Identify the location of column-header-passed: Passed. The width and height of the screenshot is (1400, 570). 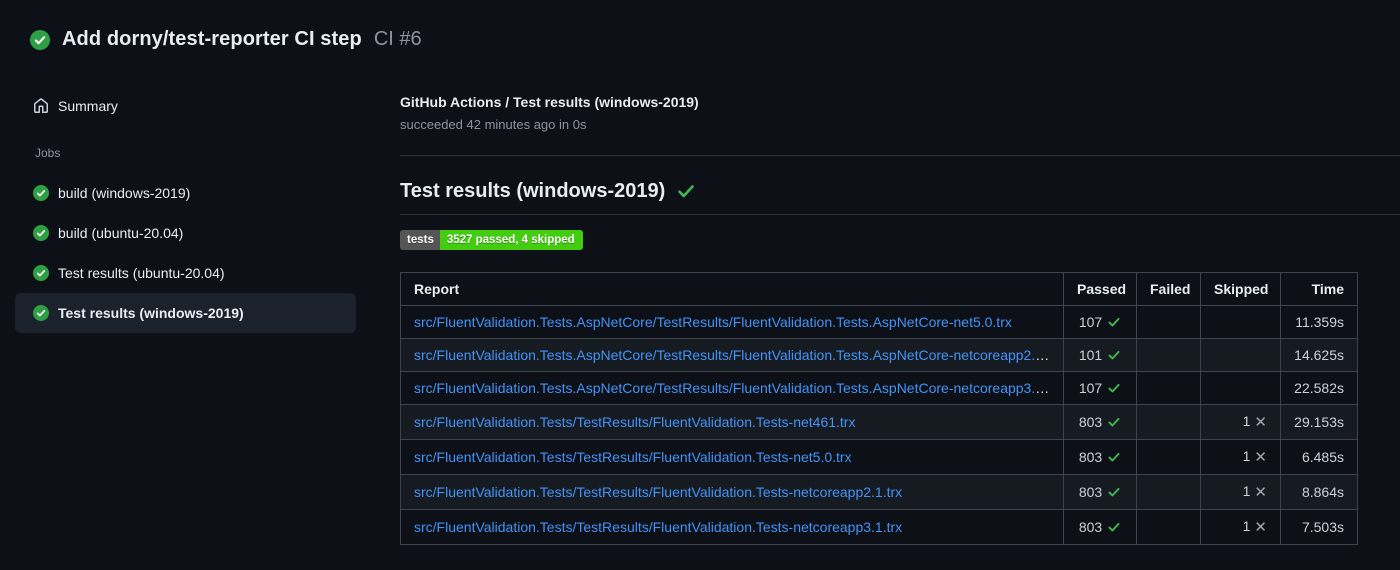
(1100, 289).